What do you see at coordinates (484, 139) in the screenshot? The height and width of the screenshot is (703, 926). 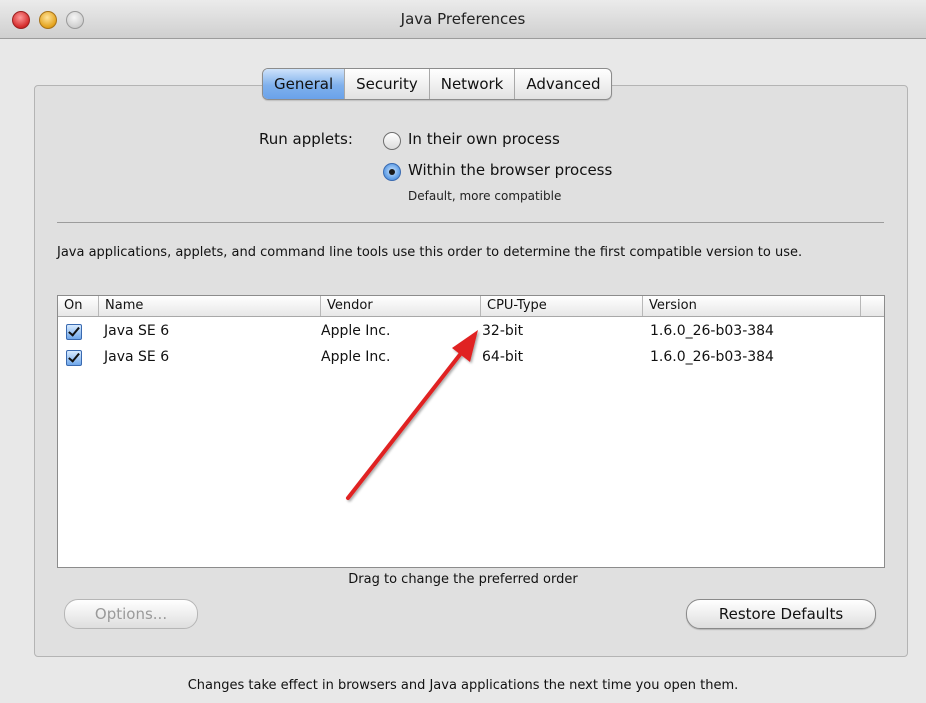 I see `radio-own-process-label: In their own process` at bounding box center [484, 139].